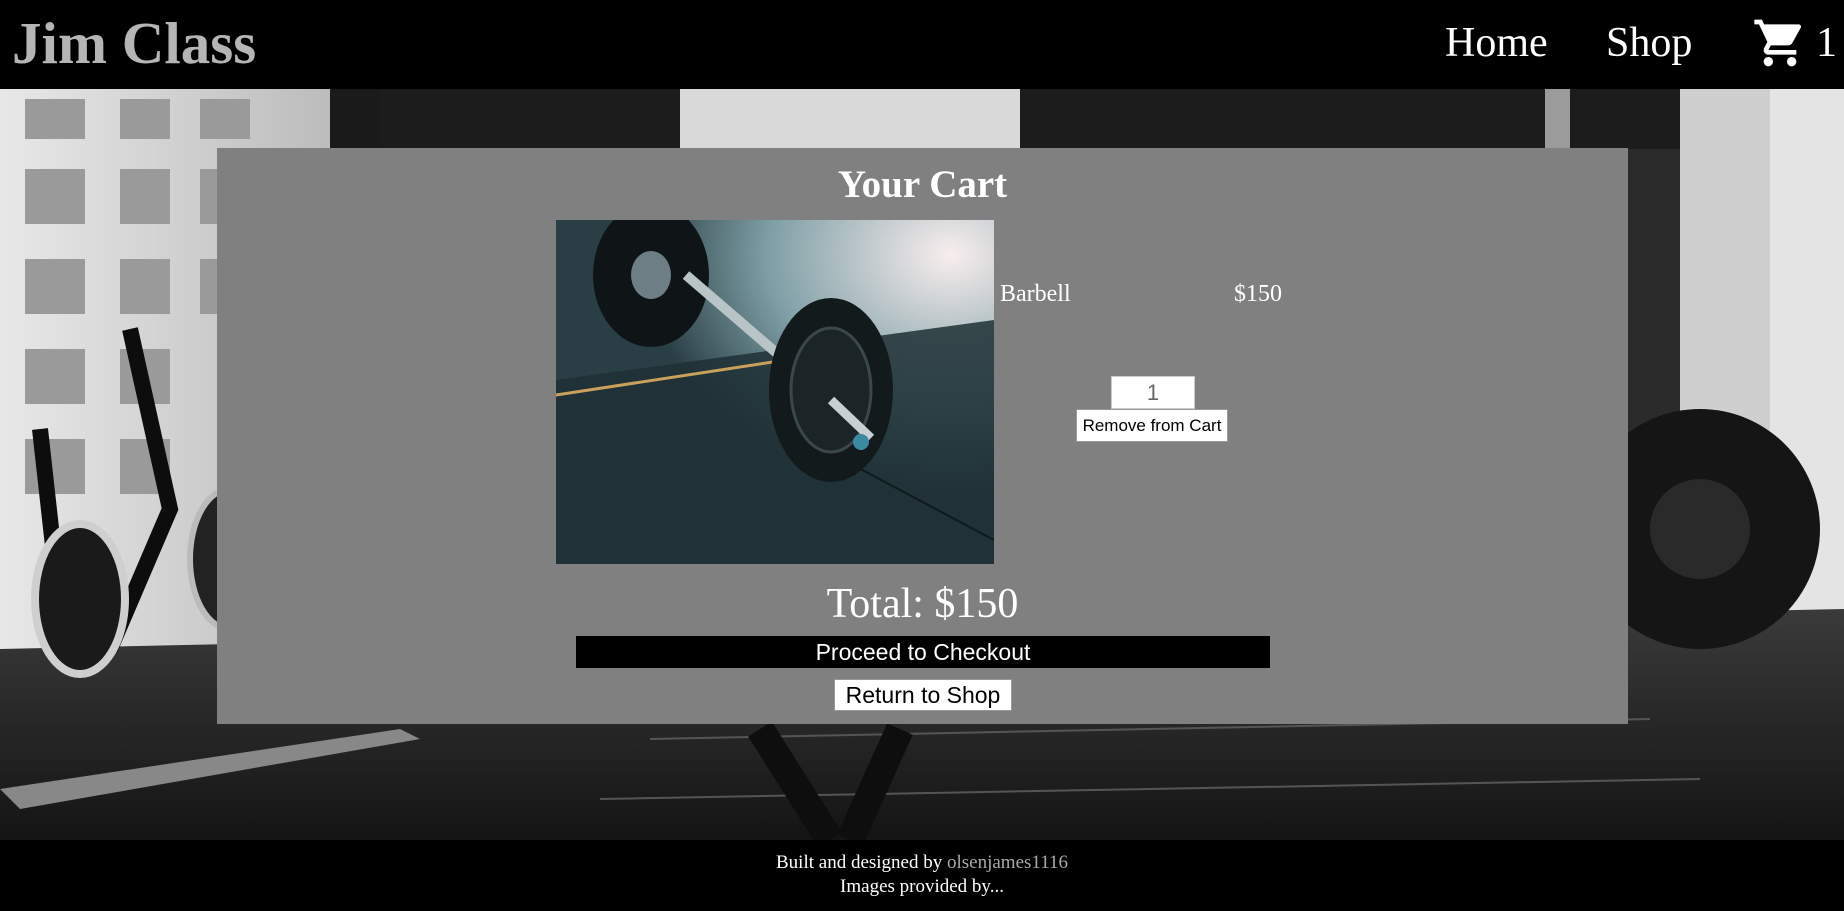  Describe the element at coordinates (1153, 392) in the screenshot. I see `quantity-input` at that location.